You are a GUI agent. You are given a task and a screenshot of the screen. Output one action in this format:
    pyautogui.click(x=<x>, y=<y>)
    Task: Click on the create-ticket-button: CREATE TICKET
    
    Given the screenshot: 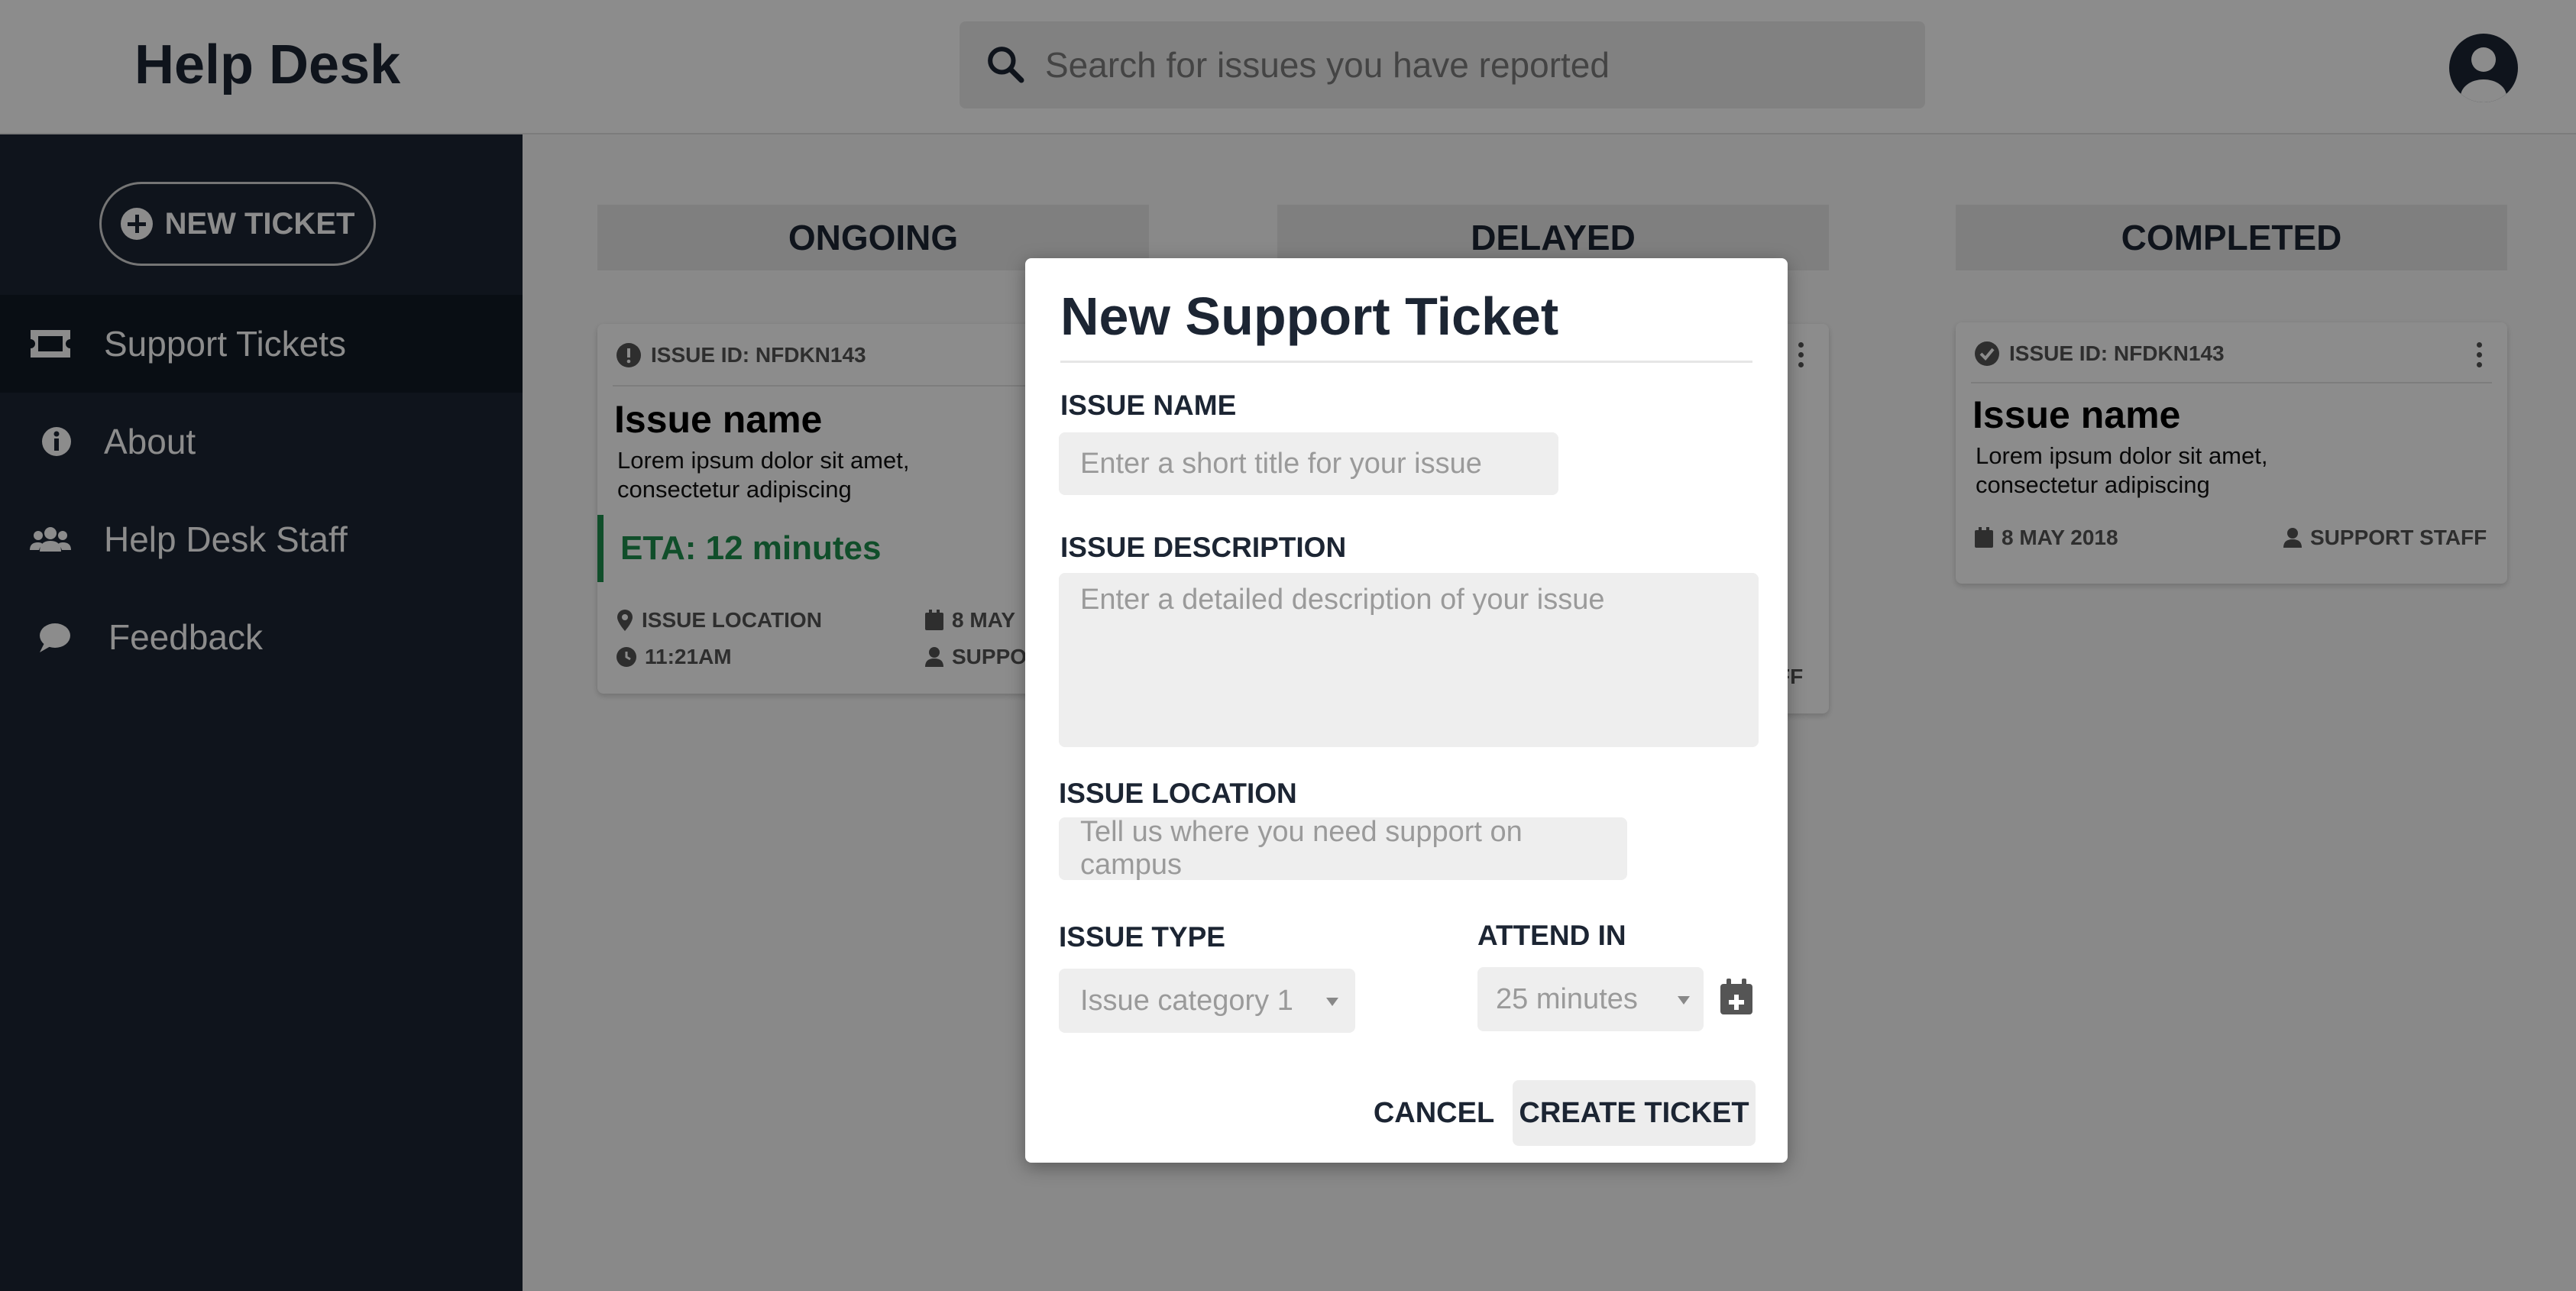 What is the action you would take?
    pyautogui.click(x=1634, y=1113)
    